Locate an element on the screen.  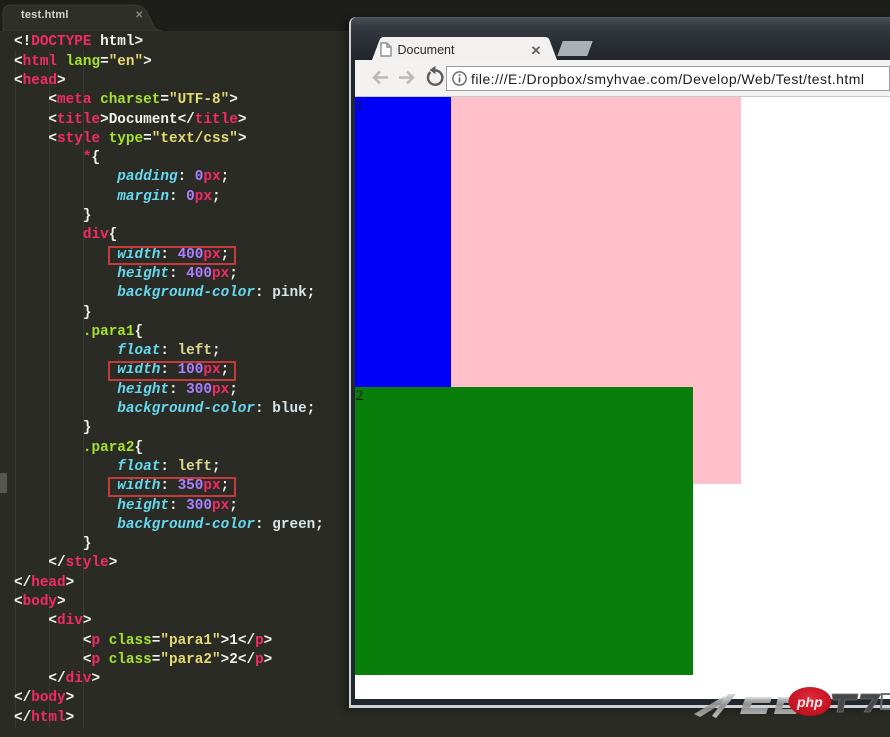
svg-text: php is located at coordinates (809, 702).